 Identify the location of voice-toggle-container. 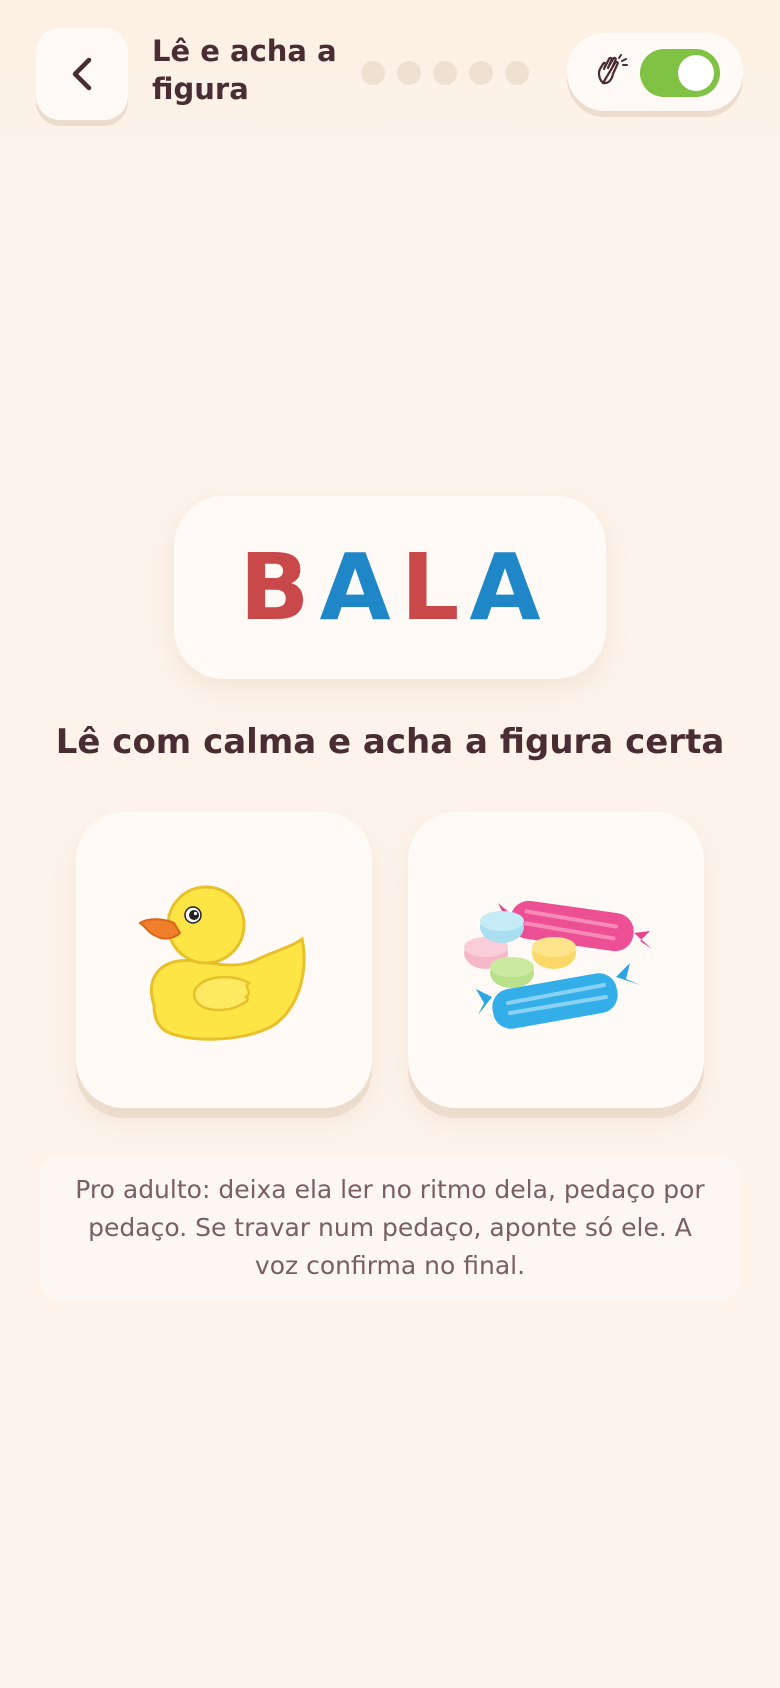
(655, 72).